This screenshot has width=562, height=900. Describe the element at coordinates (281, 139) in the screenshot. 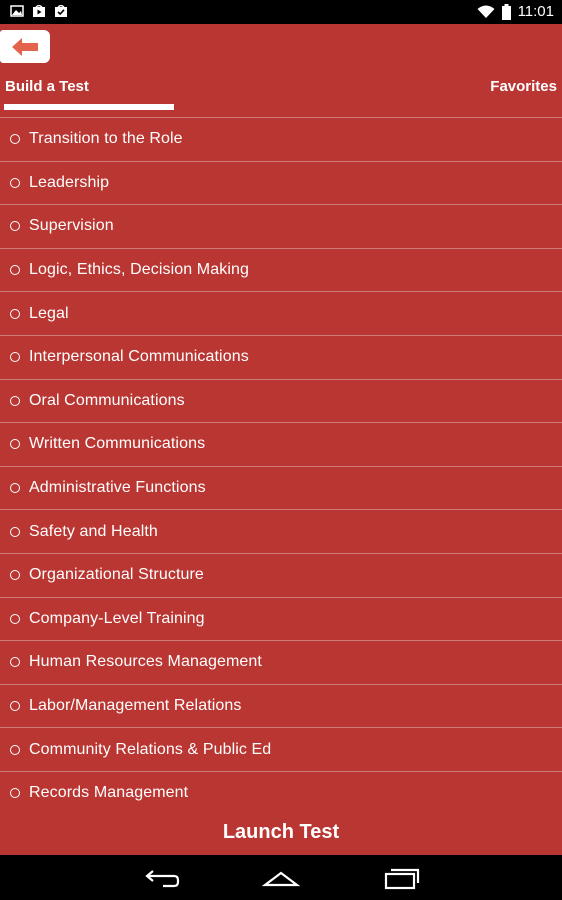

I see `topic-item-transition-to-the-role: Transition to the Role` at that location.